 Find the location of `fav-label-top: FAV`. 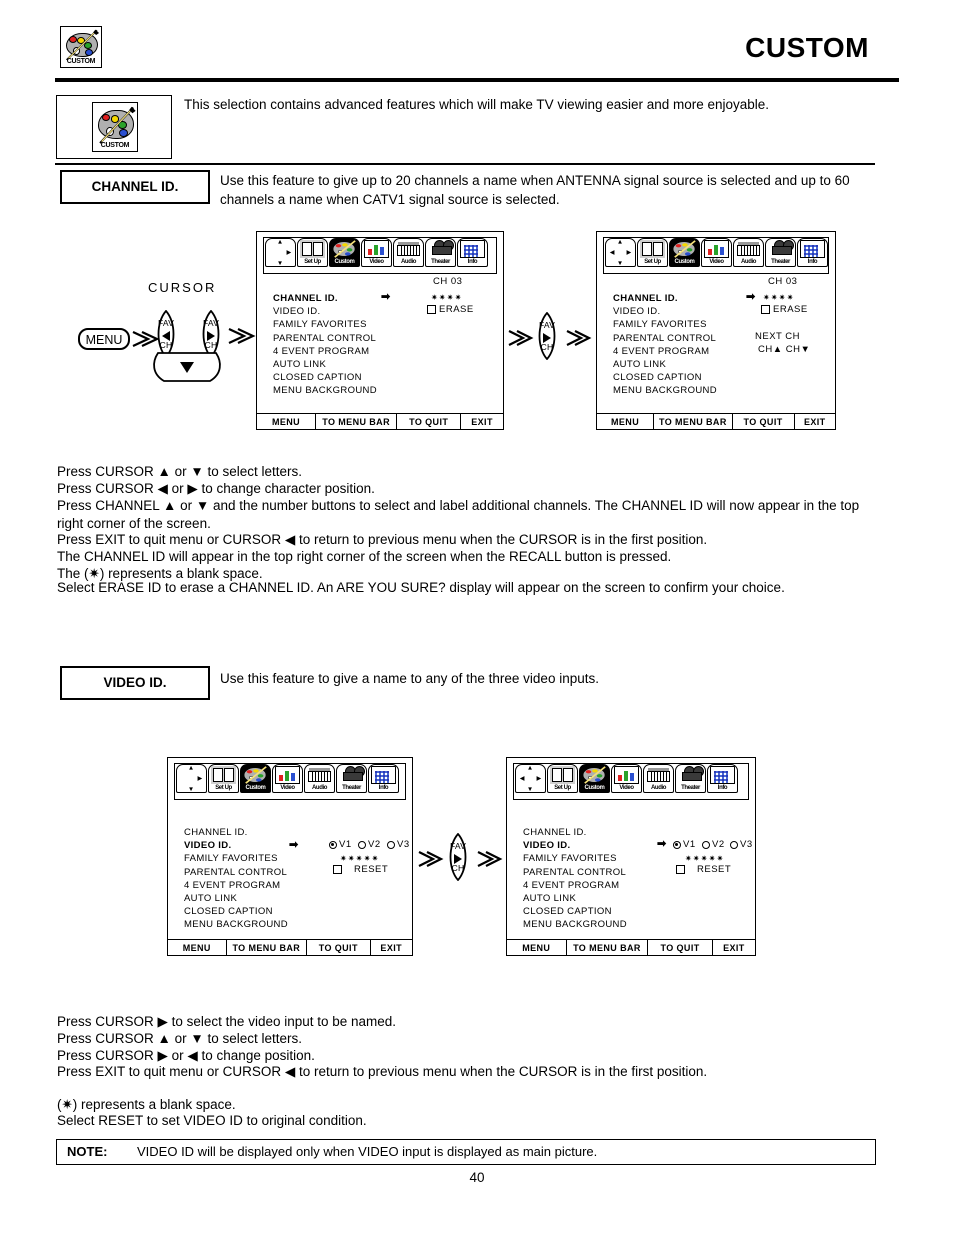

fav-label-top: FAV is located at coordinates (458, 846).